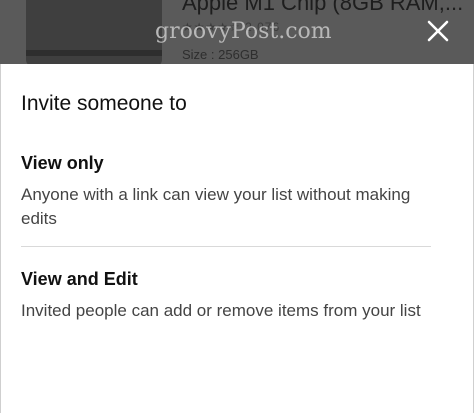 This screenshot has height=413, width=474. I want to click on sheet-title: Invite someone to, so click(104, 103).